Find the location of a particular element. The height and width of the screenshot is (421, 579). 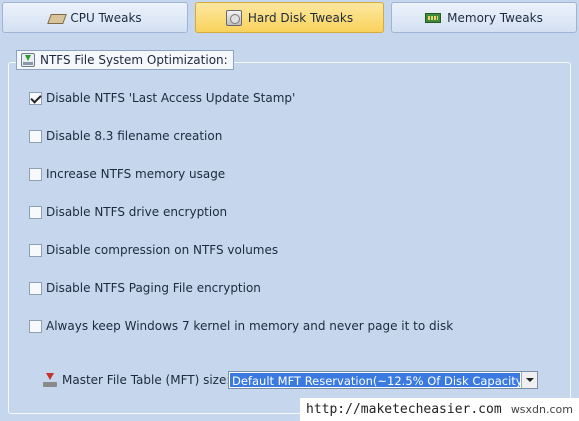

cpu-icon is located at coordinates (56, 18).